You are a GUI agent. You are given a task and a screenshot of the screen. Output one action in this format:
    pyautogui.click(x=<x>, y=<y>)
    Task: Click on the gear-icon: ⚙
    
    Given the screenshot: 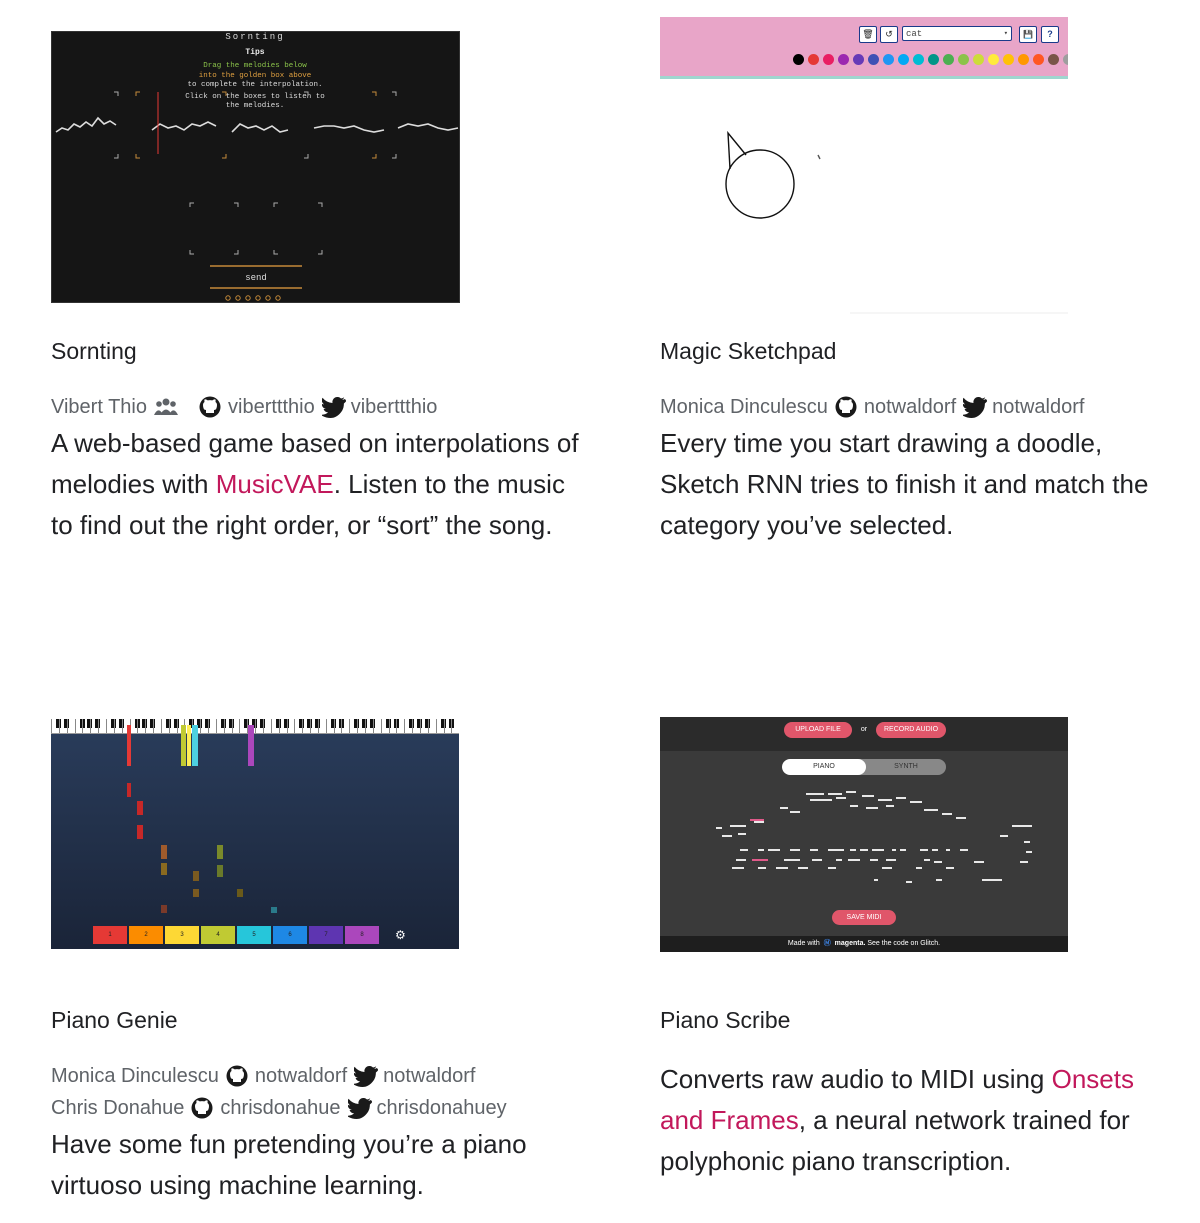 What is the action you would take?
    pyautogui.click(x=400, y=935)
    